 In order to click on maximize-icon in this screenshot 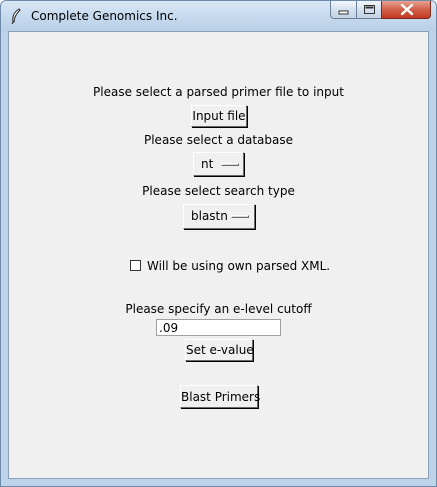, I will do `click(369, 9)`.